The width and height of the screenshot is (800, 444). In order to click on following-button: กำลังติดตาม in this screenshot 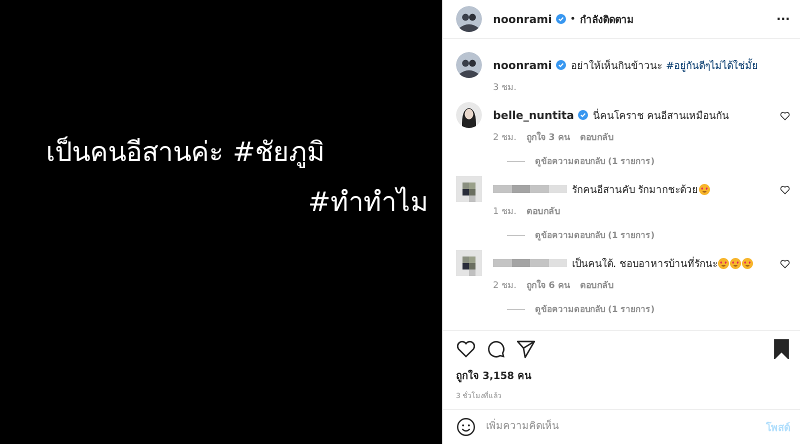, I will do `click(607, 19)`.